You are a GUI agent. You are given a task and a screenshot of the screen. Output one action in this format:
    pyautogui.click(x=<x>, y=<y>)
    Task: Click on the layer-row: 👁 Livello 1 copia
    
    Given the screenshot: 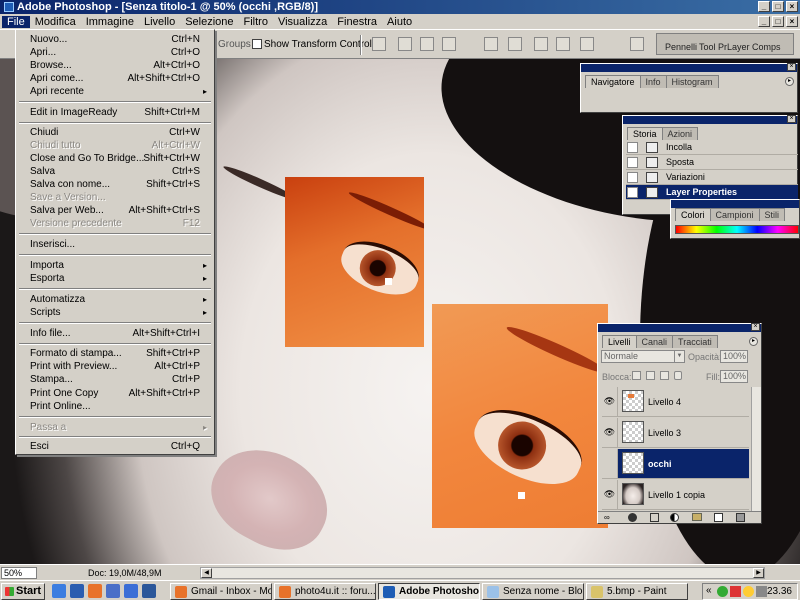 What is the action you would take?
    pyautogui.click(x=675, y=495)
    